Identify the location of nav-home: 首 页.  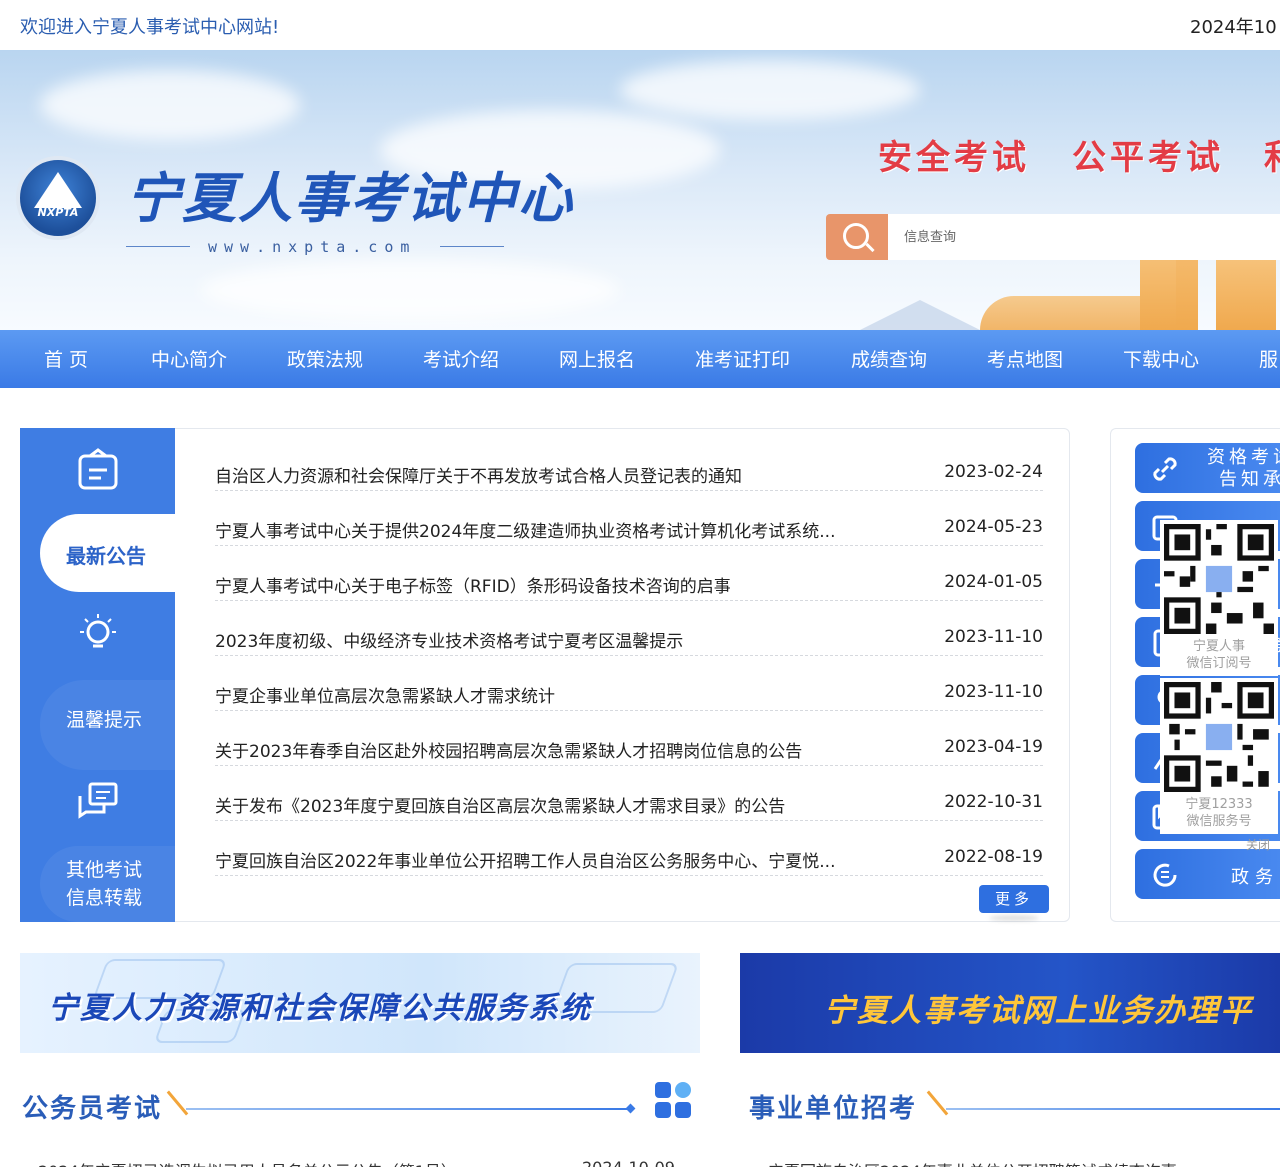
(66, 358).